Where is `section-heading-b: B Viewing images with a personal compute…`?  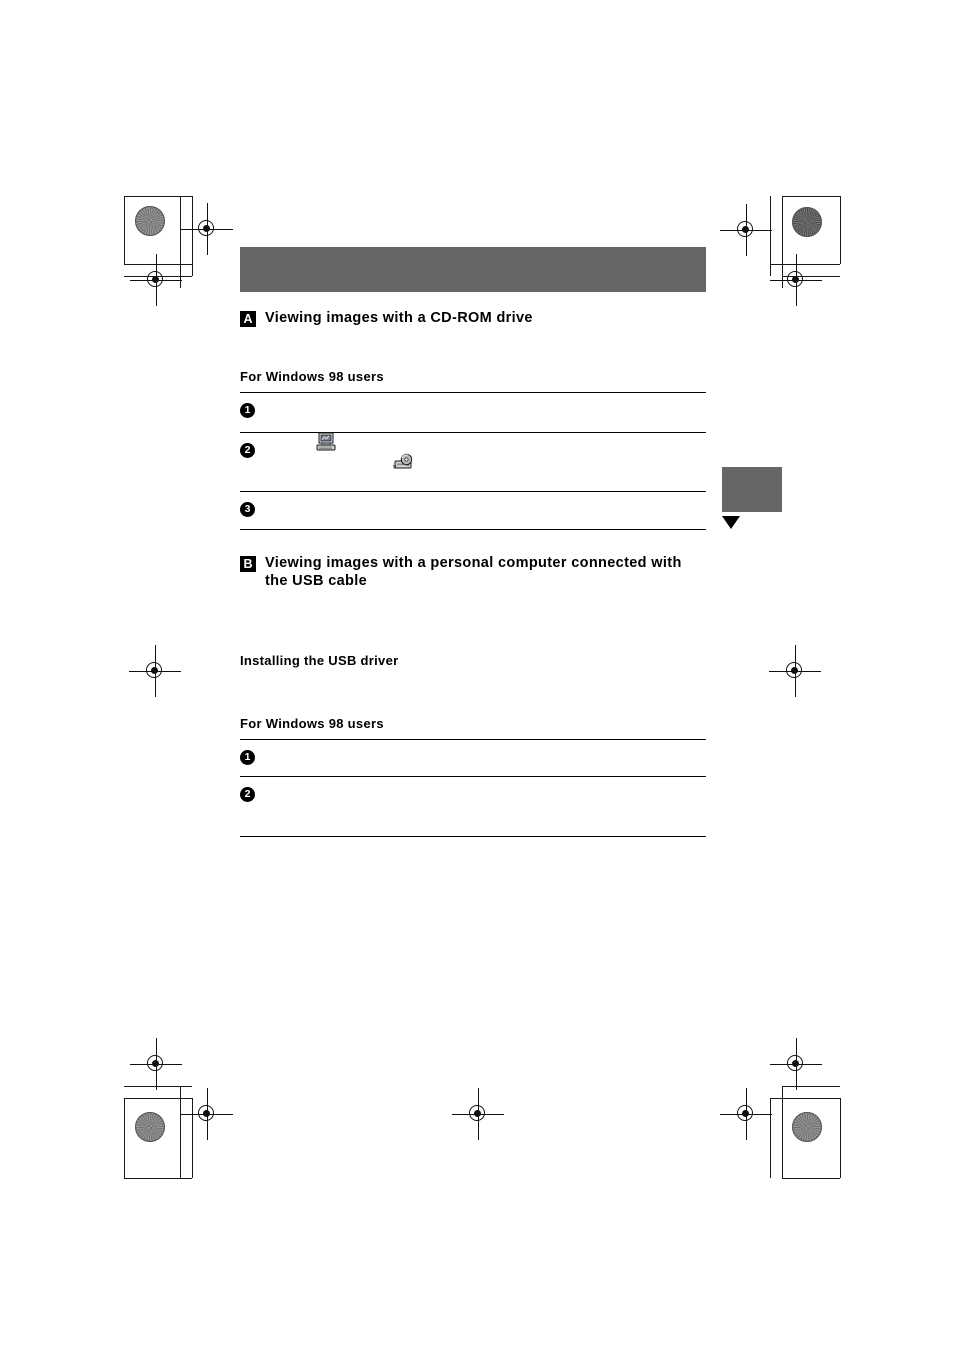
section-heading-b: B Viewing images with a personal compute… is located at coordinates (473, 572).